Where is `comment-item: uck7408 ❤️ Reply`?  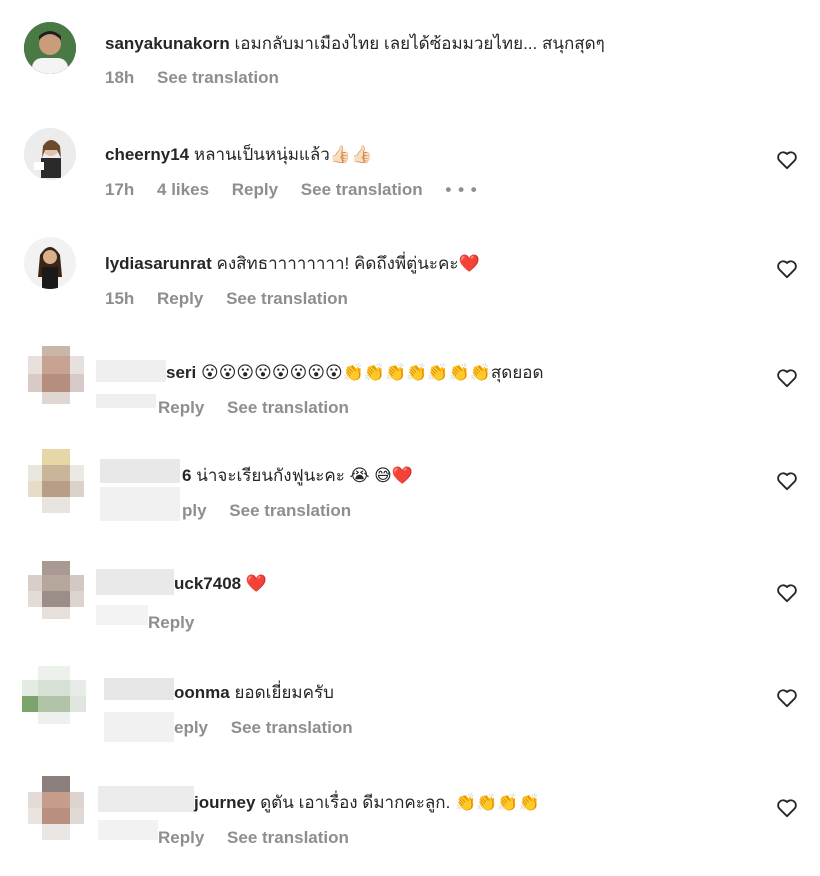 comment-item: uck7408 ❤️ Reply is located at coordinates (410, 611).